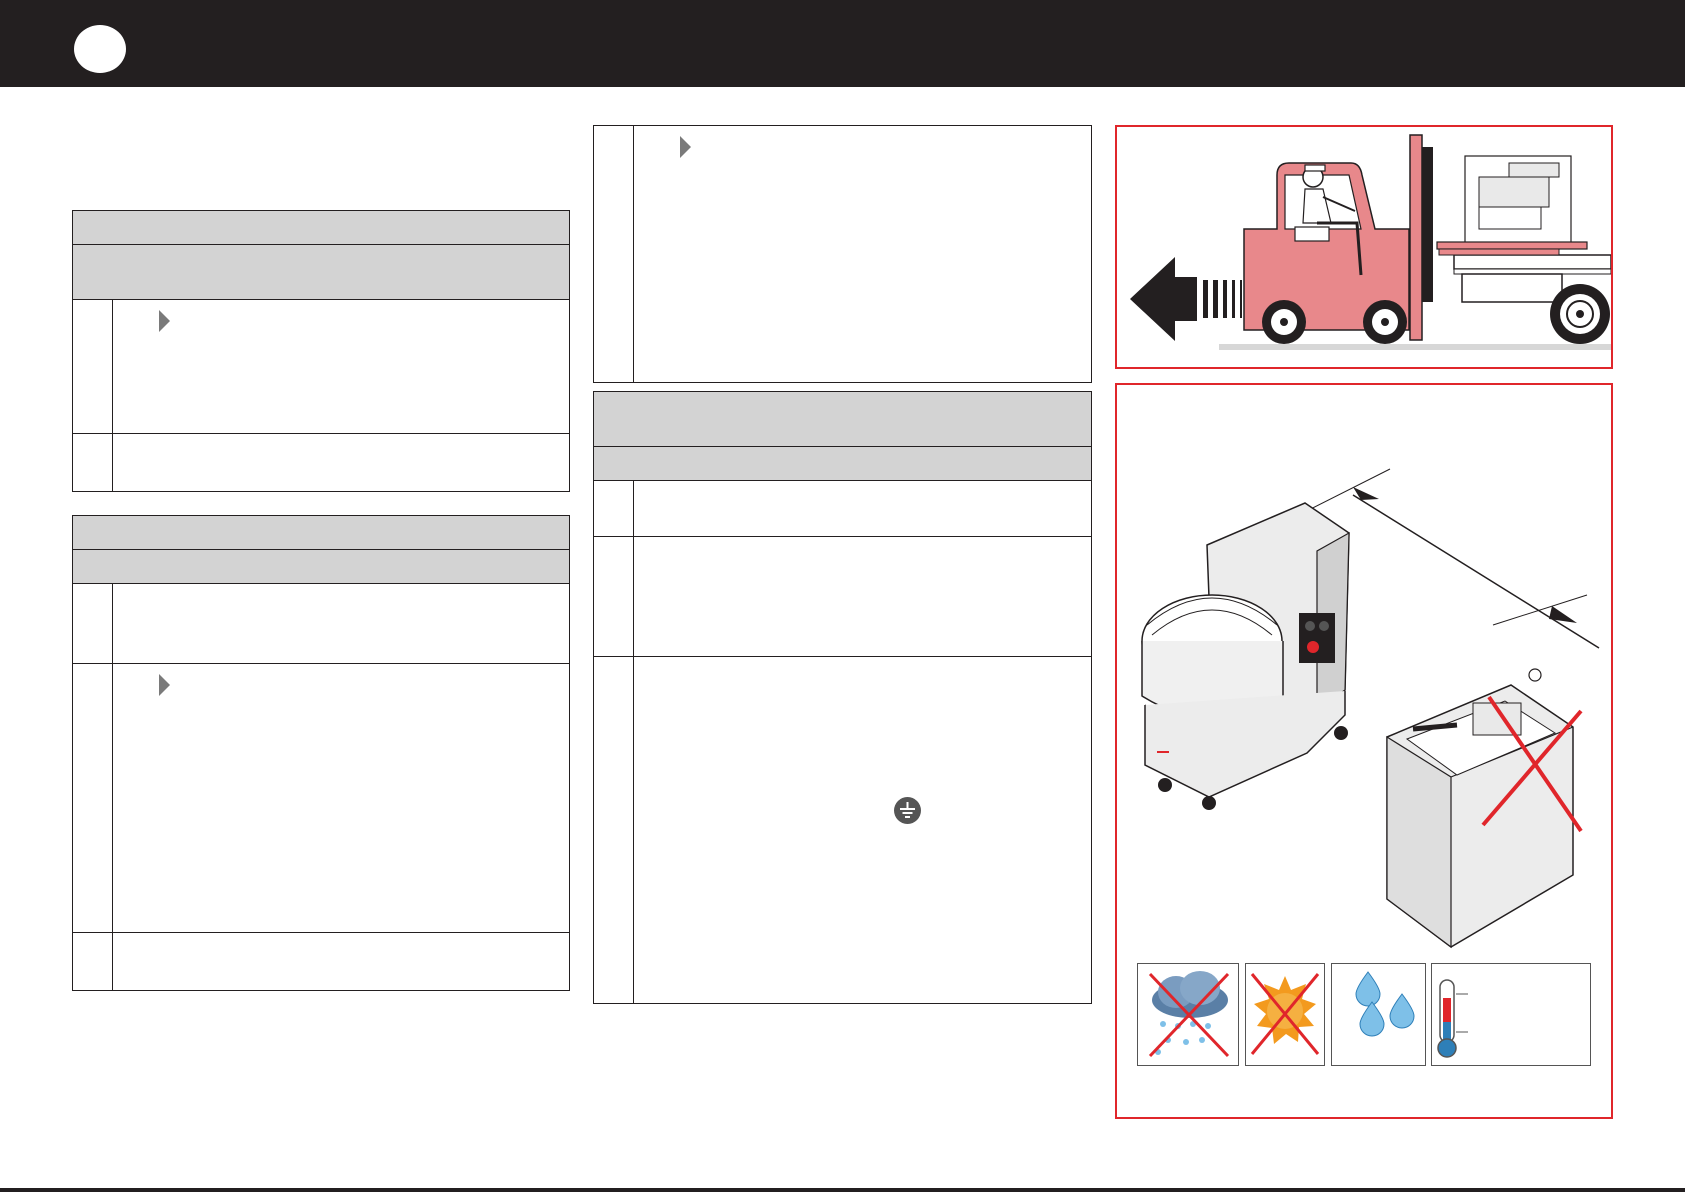  What do you see at coordinates (842, 1190) in the screenshot?
I see `page-bottom-line` at bounding box center [842, 1190].